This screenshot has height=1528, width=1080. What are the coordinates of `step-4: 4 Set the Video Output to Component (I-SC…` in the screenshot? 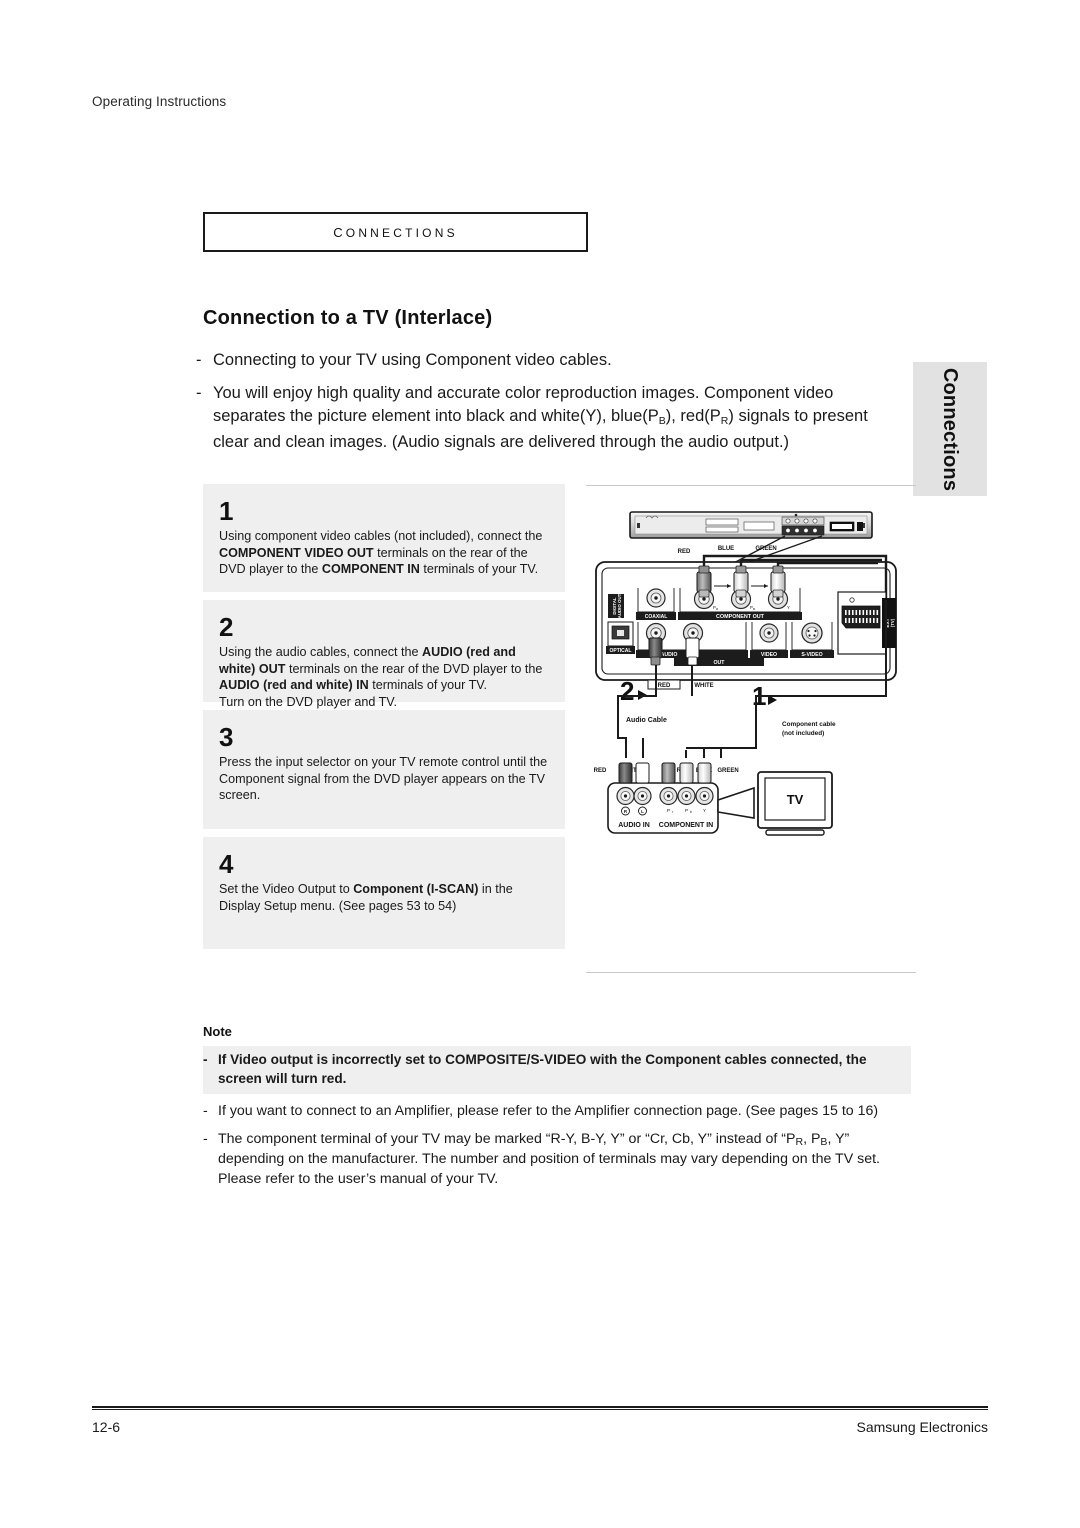 It's located at (384, 893).